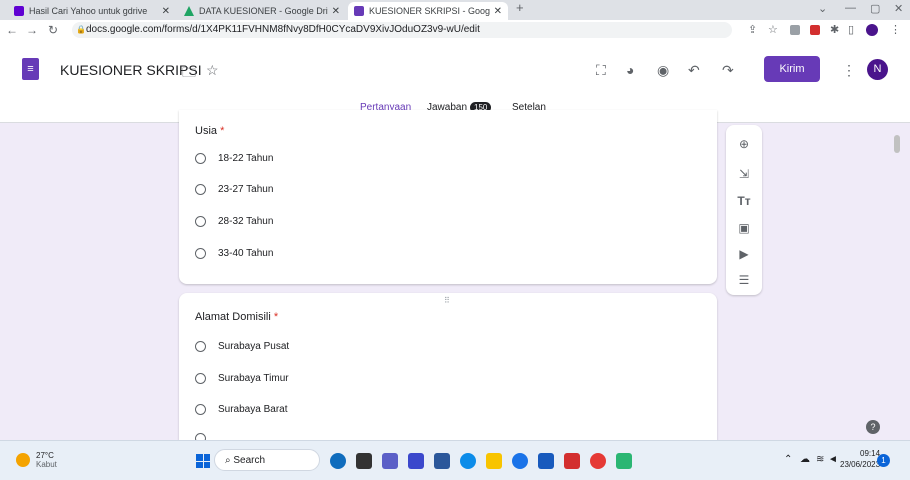  Describe the element at coordinates (728, 70) in the screenshot. I see `redo-icon: ↷` at that location.